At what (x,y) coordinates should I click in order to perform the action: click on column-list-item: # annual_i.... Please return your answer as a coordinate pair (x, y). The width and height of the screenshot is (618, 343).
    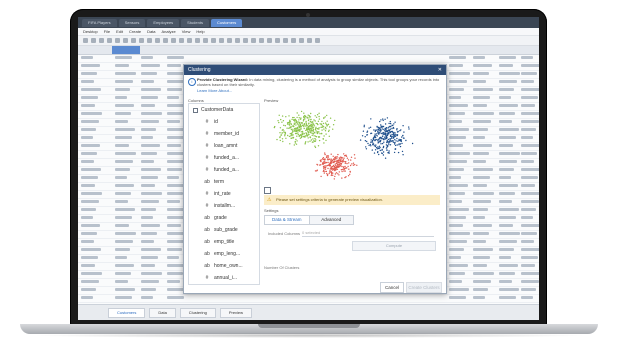
    Looking at the image, I should click on (224, 278).